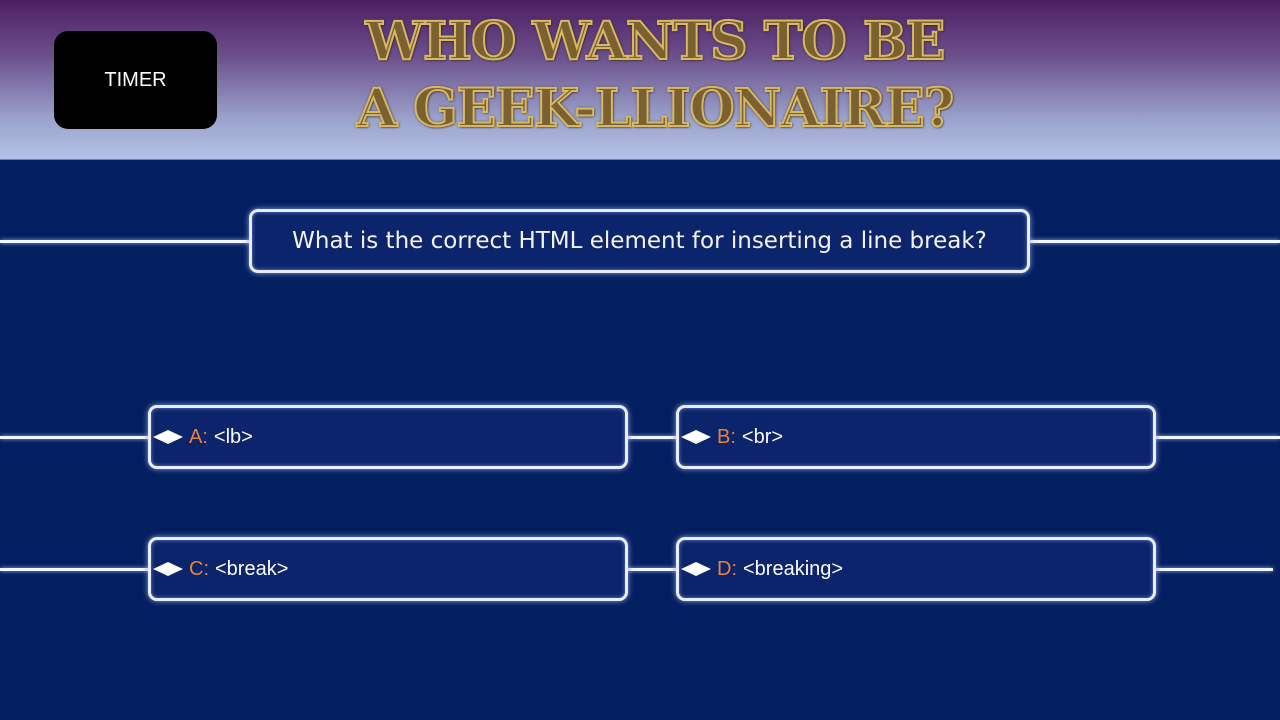 The width and height of the screenshot is (1280, 720). I want to click on timer-label: TIMER, so click(135, 79).